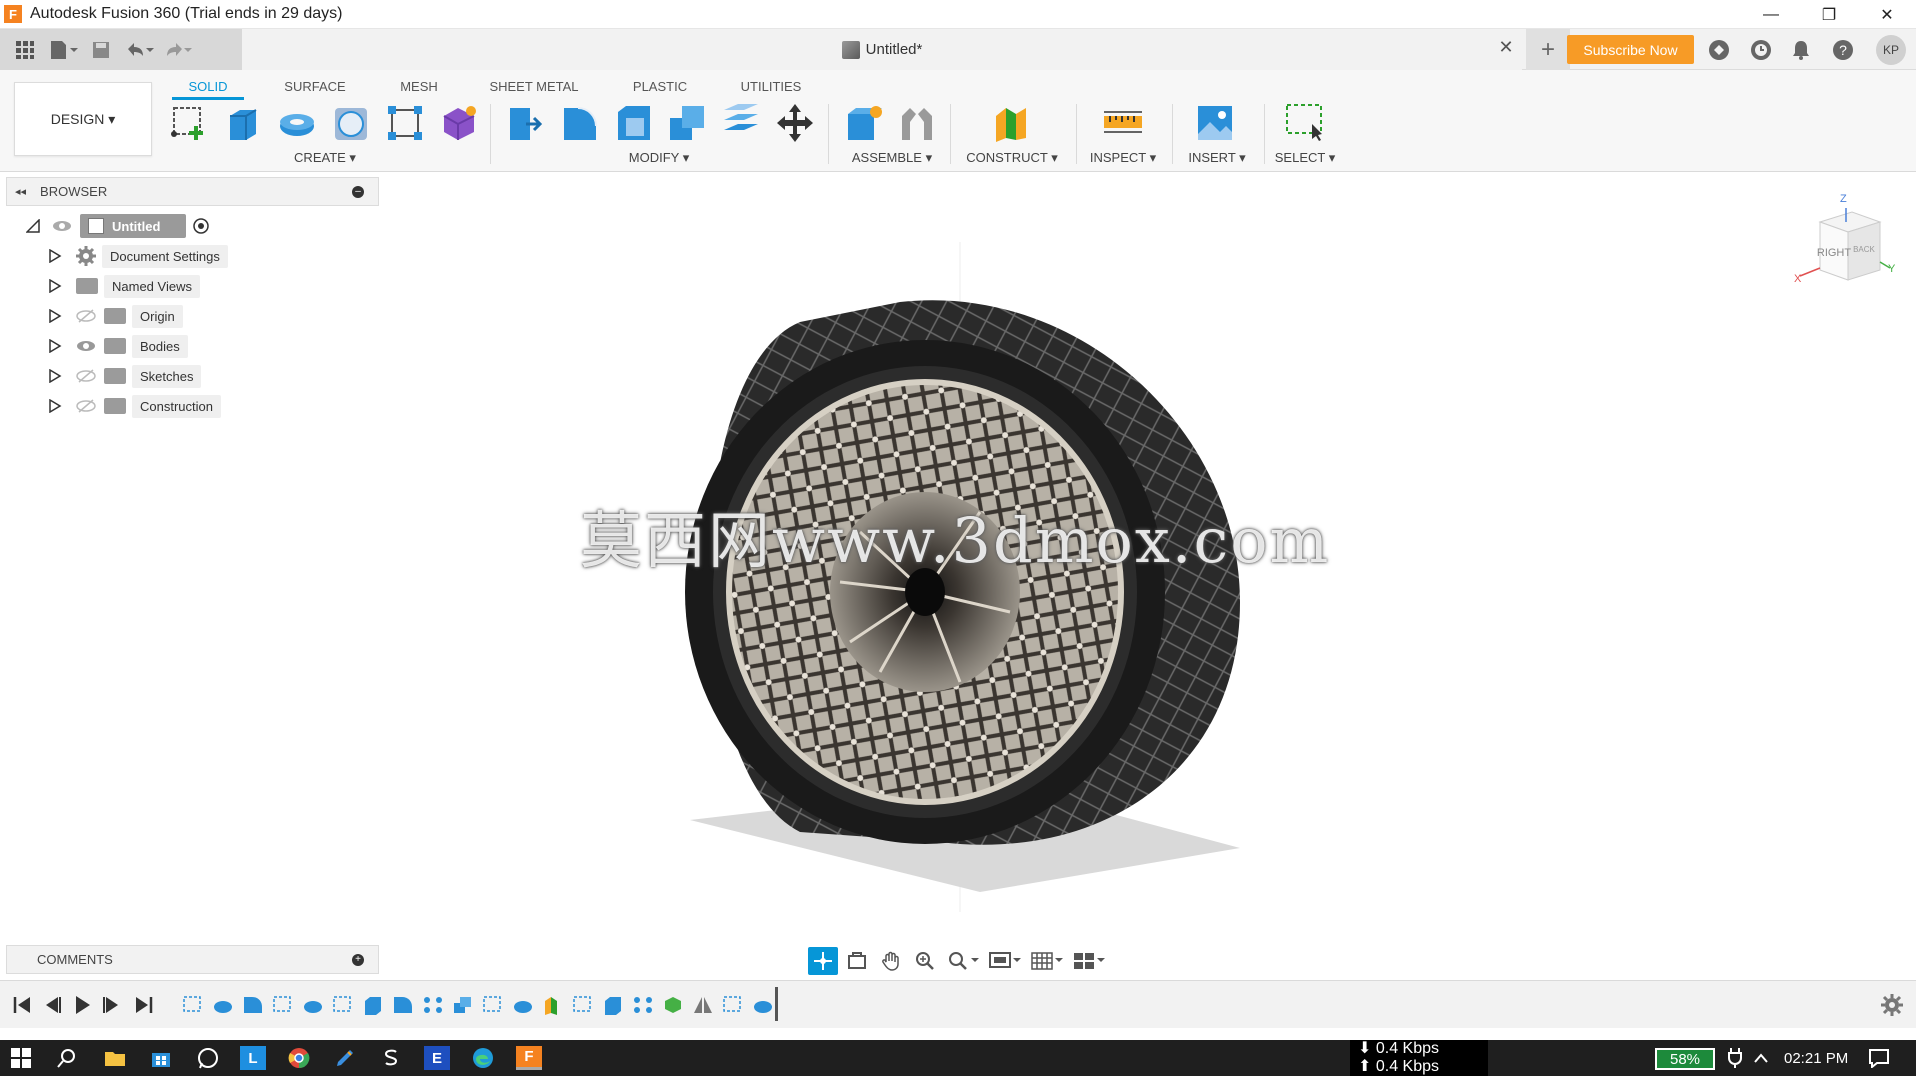 Image resolution: width=1916 pixels, height=1076 pixels. What do you see at coordinates (82, 1005) in the screenshot?
I see `play-icon` at bounding box center [82, 1005].